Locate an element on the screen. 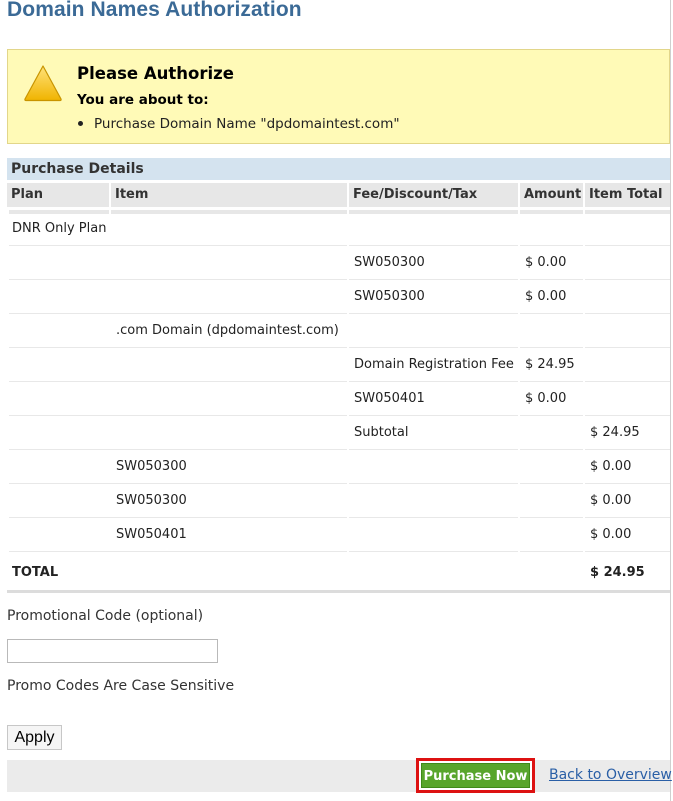 The image size is (673, 801). promo-code-label: Promotional Code (optional) is located at coordinates (105, 616).